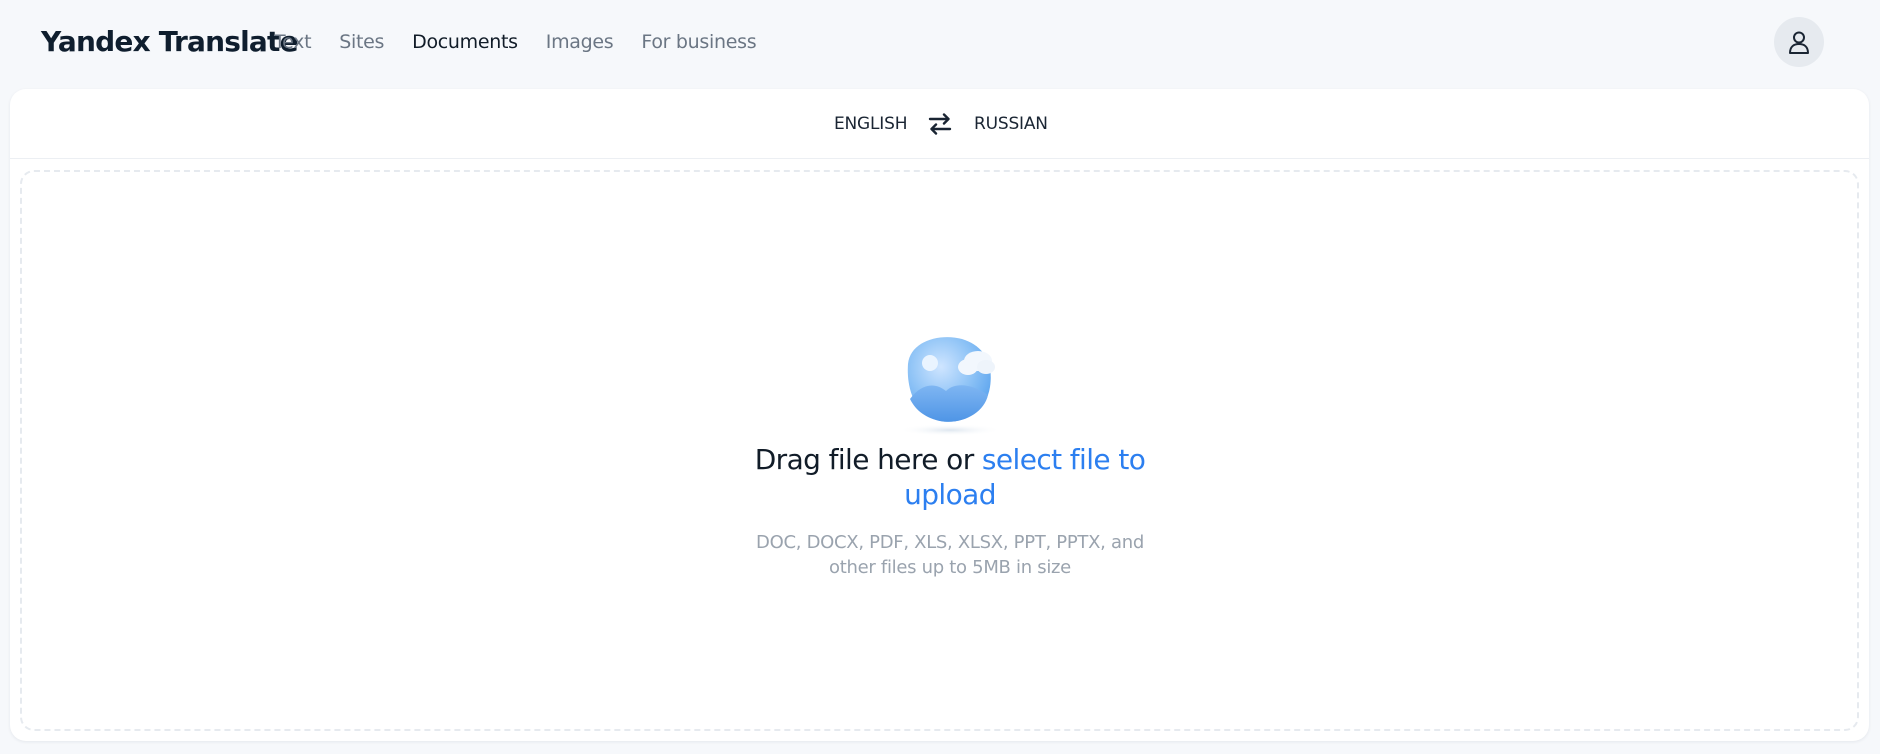 The width and height of the screenshot is (1880, 754). Describe the element at coordinates (293, 42) in the screenshot. I see `nav-item-text: Text` at that location.